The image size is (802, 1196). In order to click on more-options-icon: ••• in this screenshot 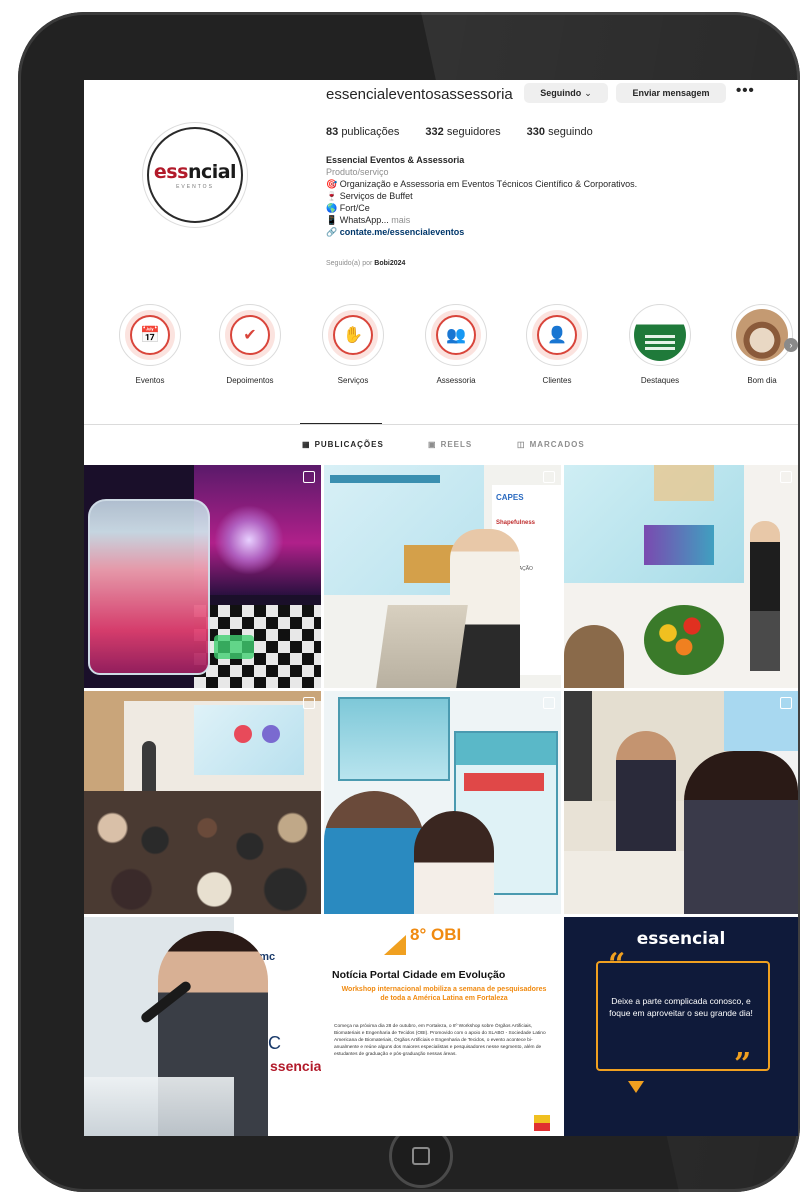, I will do `click(745, 90)`.